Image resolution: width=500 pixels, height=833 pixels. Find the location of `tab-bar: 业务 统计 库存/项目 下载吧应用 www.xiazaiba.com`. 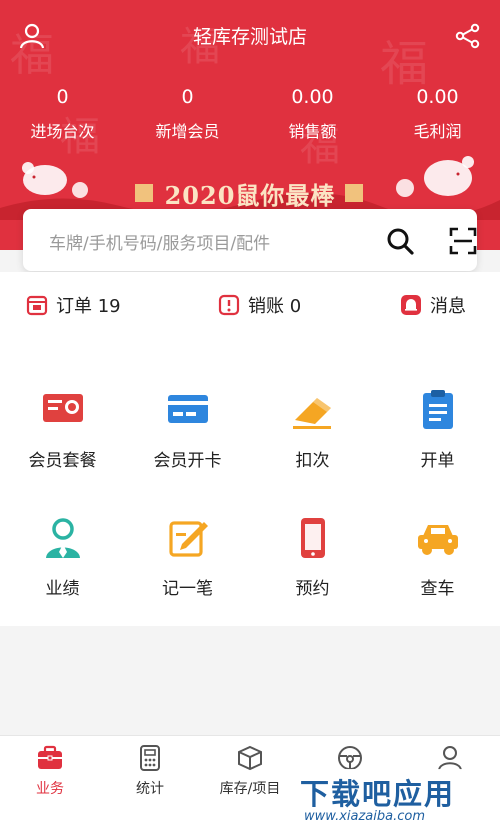

tab-bar: 业务 统计 库存/项目 下载吧应用 www.xiazaiba.com is located at coordinates (250, 784).